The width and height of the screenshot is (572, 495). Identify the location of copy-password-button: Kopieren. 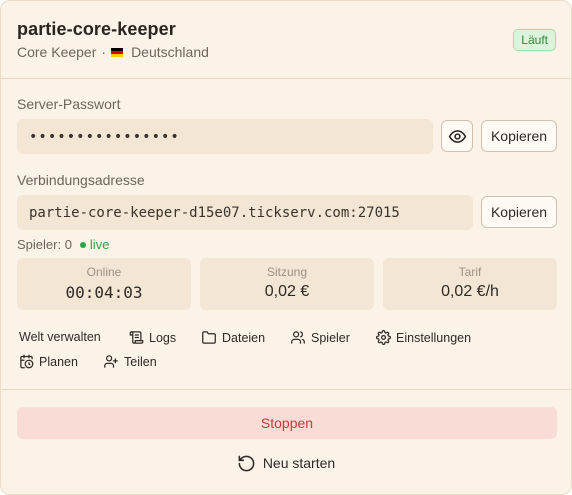
(519, 136).